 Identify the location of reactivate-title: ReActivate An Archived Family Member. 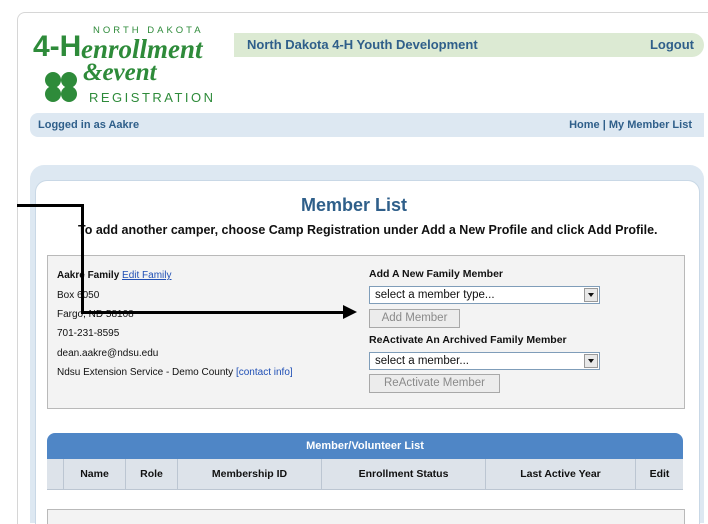
(468, 340).